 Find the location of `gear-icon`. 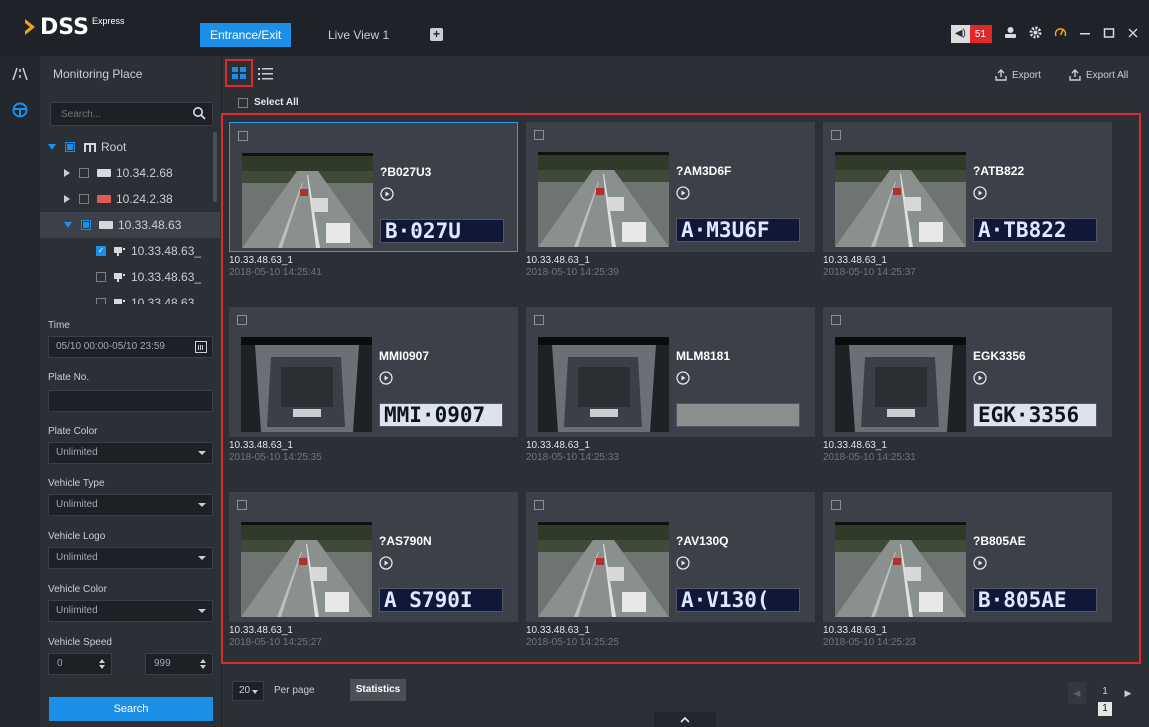

gear-icon is located at coordinates (1035, 34).